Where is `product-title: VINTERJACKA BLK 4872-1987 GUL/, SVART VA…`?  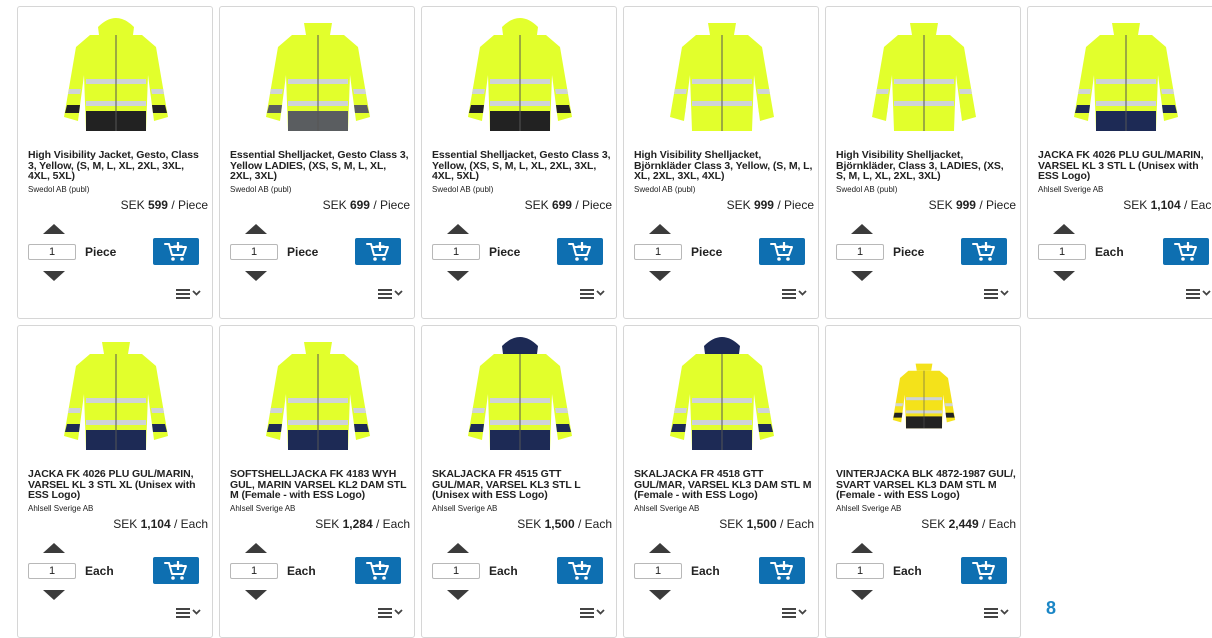 product-title: VINTERJACKA BLK 4872-1987 GUL/, SVART VA… is located at coordinates (926, 485).